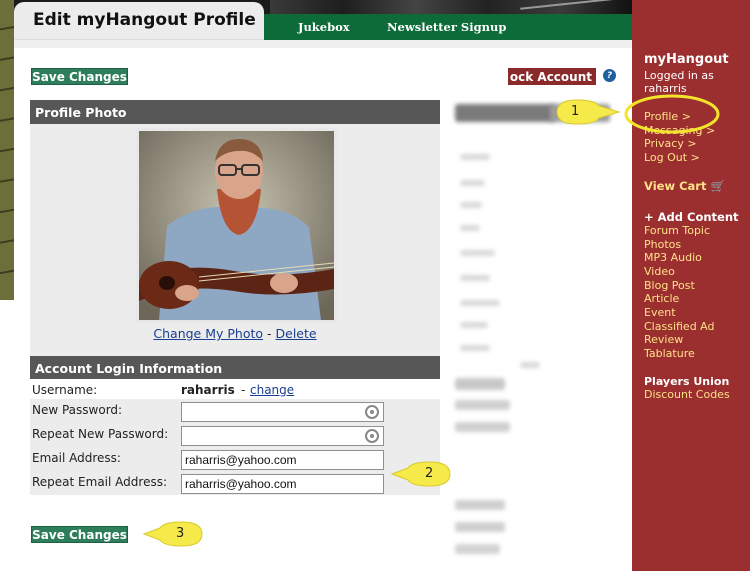  What do you see at coordinates (660, 312) in the screenshot?
I see `add-content-event: Event` at bounding box center [660, 312].